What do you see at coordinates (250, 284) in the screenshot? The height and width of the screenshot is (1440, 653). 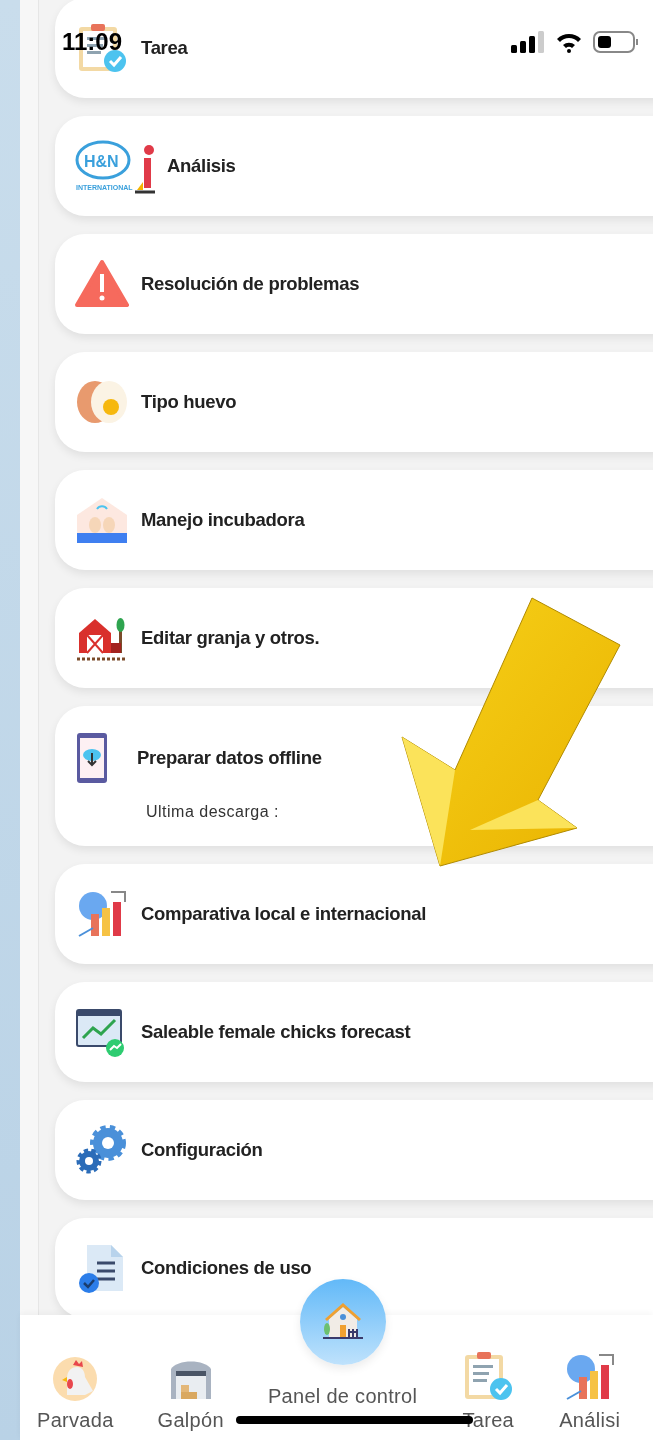 I see `menu-title: Resolución de problemas` at bounding box center [250, 284].